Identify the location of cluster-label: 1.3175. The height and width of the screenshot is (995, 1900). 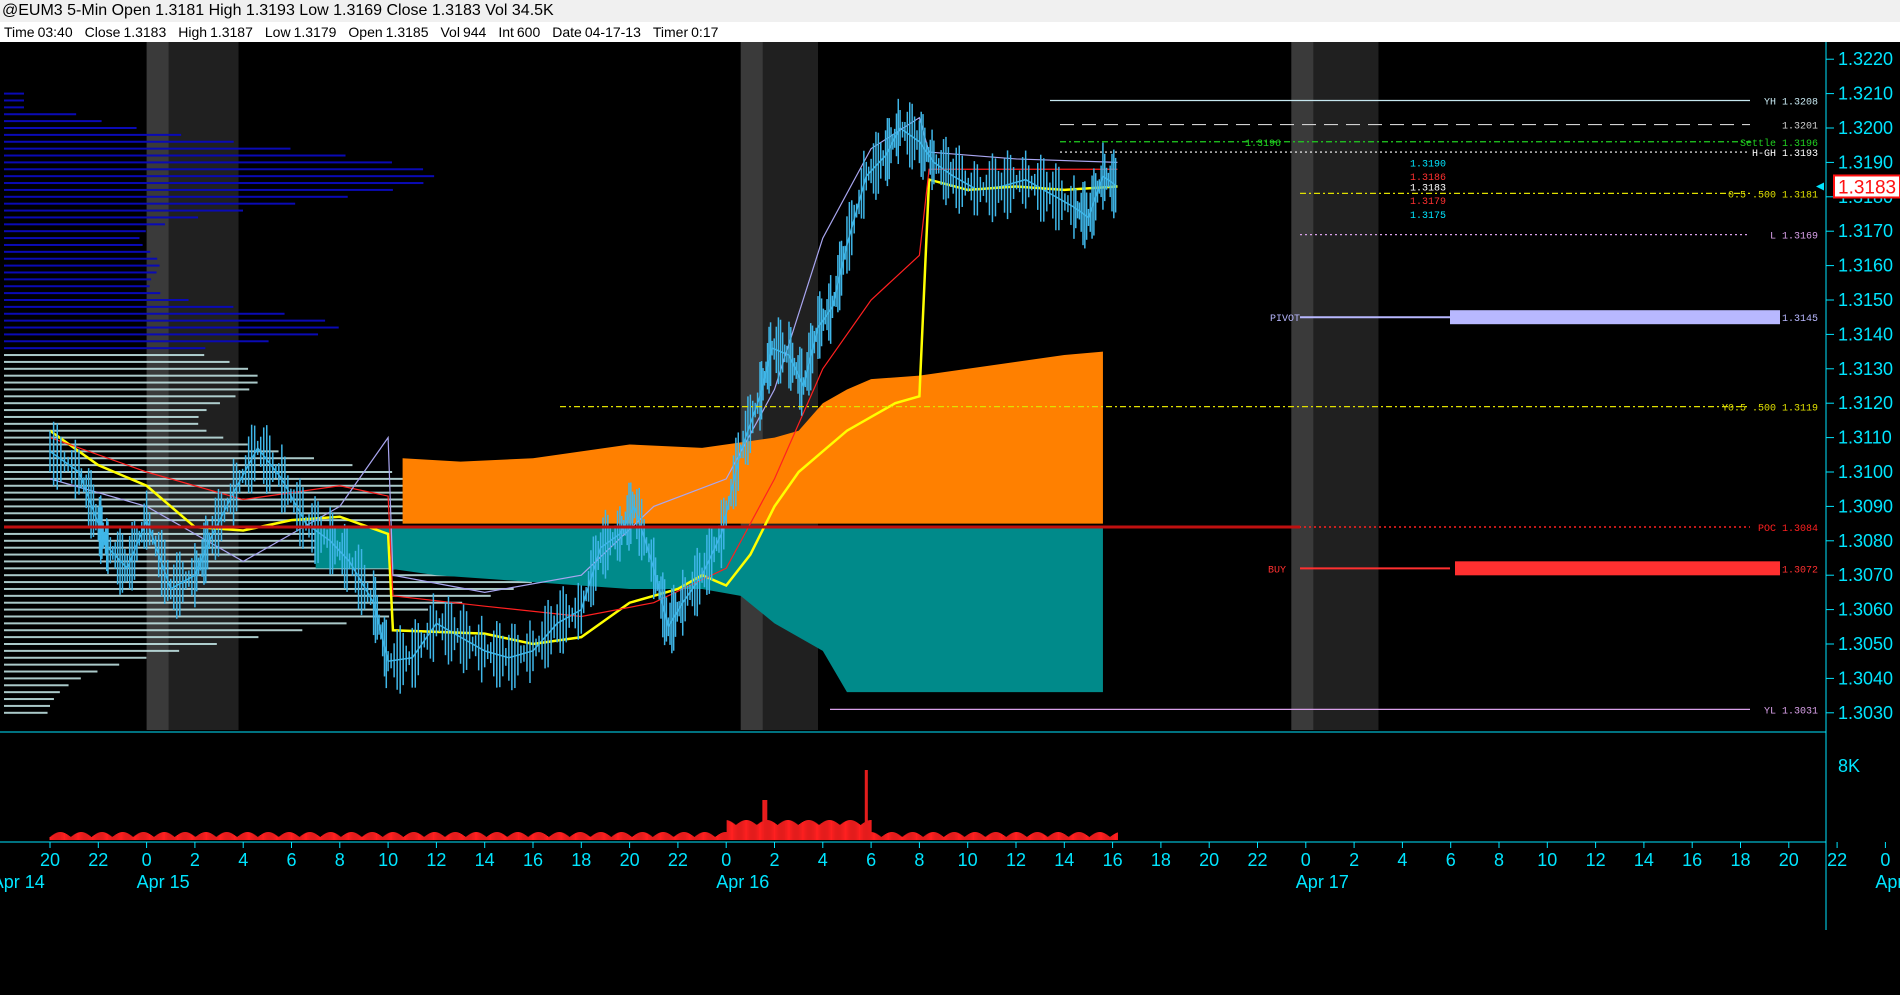
(1428, 216).